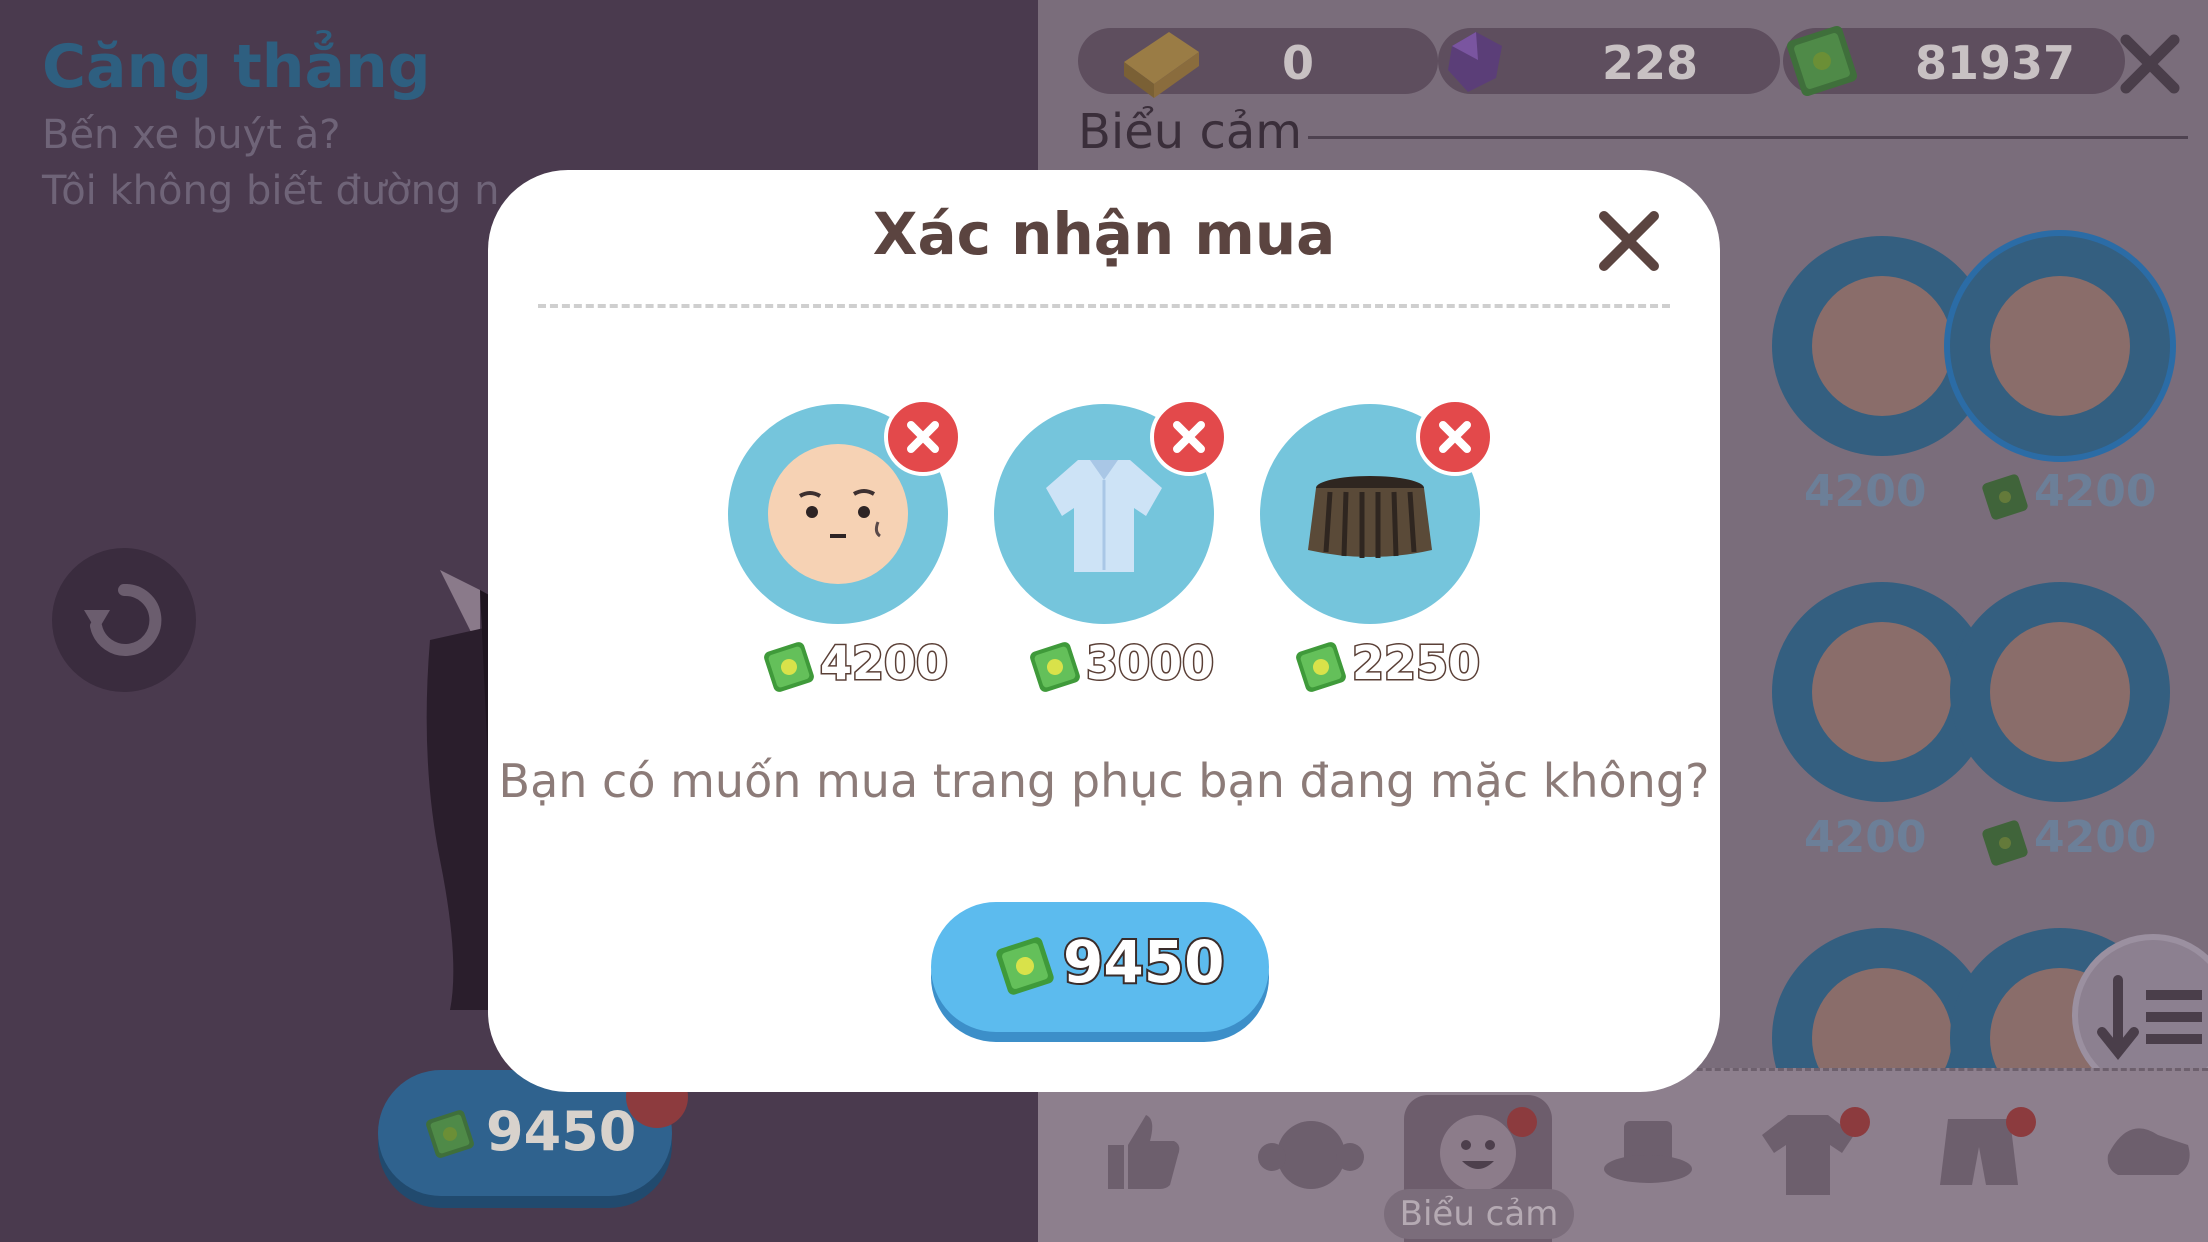 Image resolution: width=2208 pixels, height=1242 pixels. What do you see at coordinates (1143, 962) in the screenshot?
I see `buy-button-price: 9450` at bounding box center [1143, 962].